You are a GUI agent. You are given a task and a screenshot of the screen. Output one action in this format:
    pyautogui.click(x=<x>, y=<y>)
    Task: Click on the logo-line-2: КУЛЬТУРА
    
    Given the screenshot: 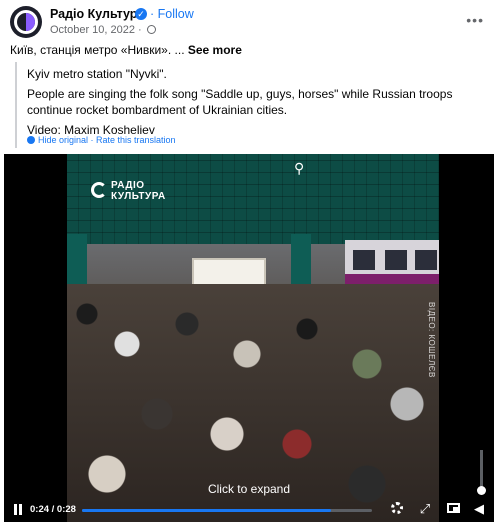 What is the action you would take?
    pyautogui.click(x=138, y=196)
    